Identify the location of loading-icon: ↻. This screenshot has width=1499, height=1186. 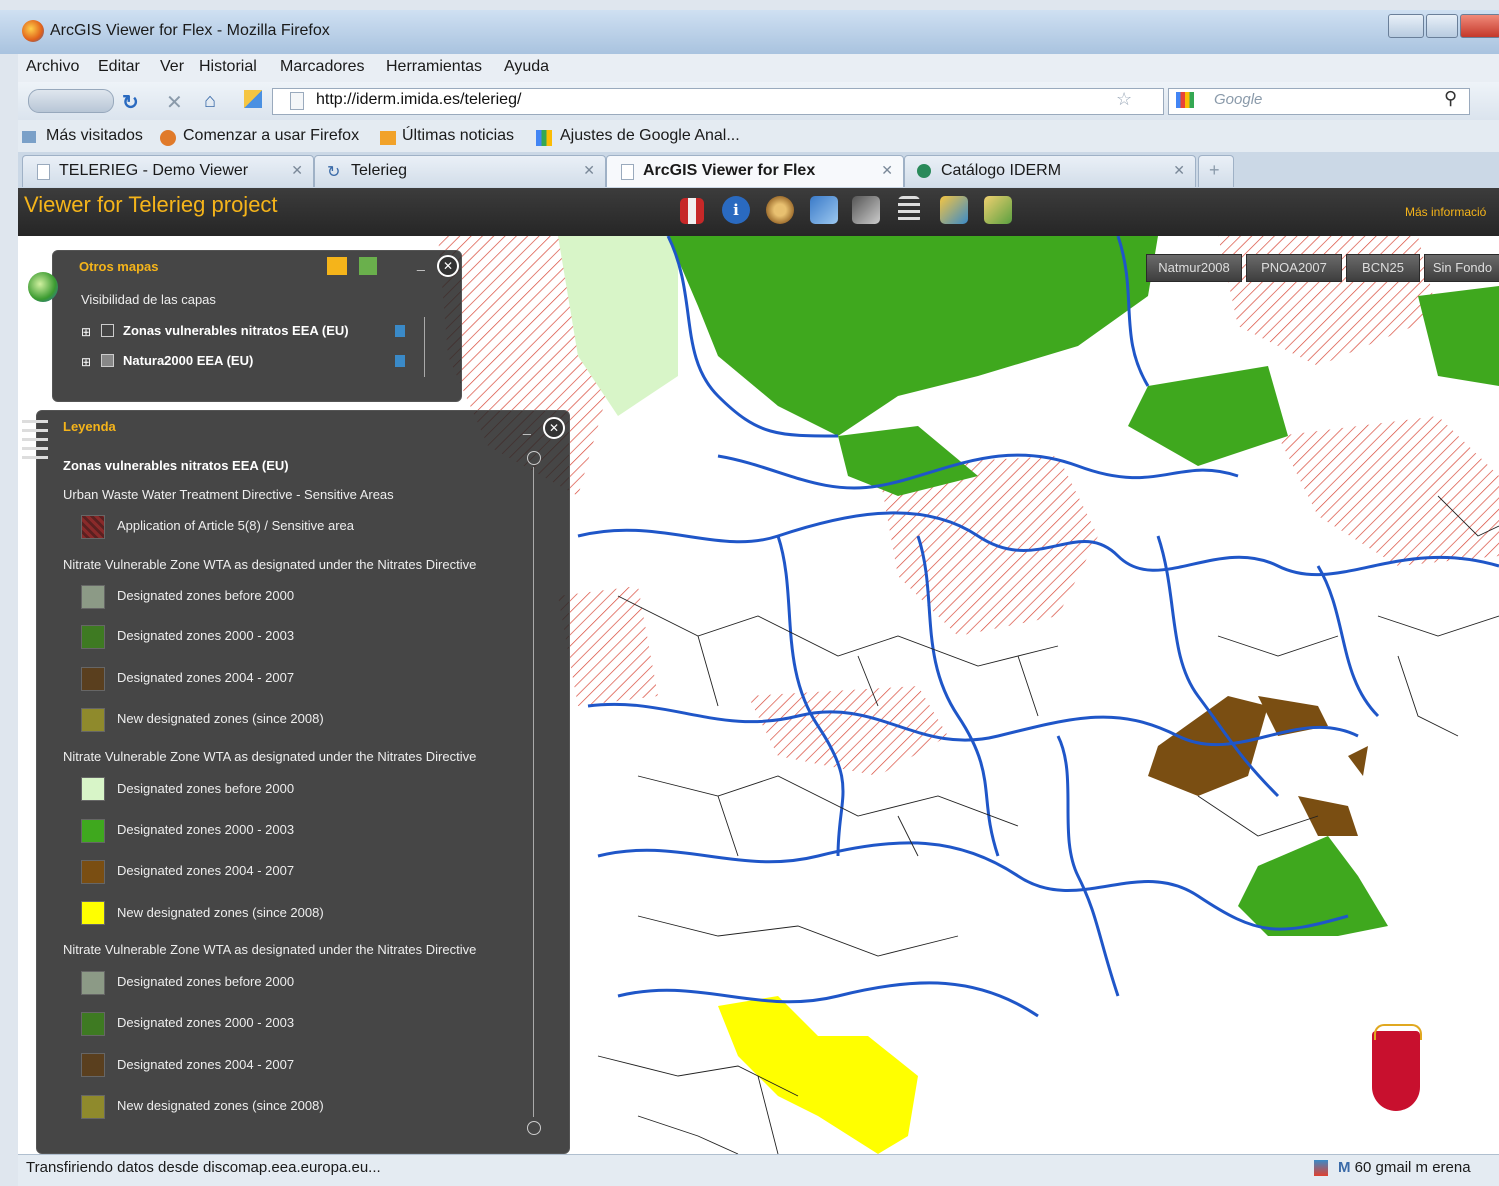
(334, 172).